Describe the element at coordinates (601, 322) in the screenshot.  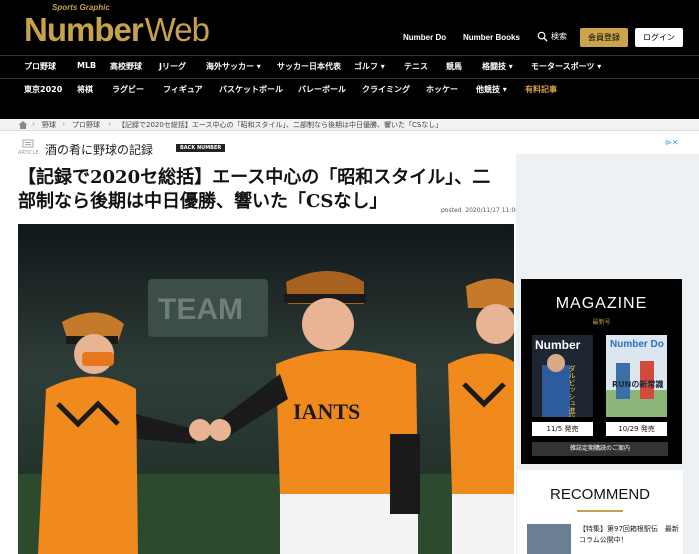
I see `magazine-subtitle: 最新号` at that location.